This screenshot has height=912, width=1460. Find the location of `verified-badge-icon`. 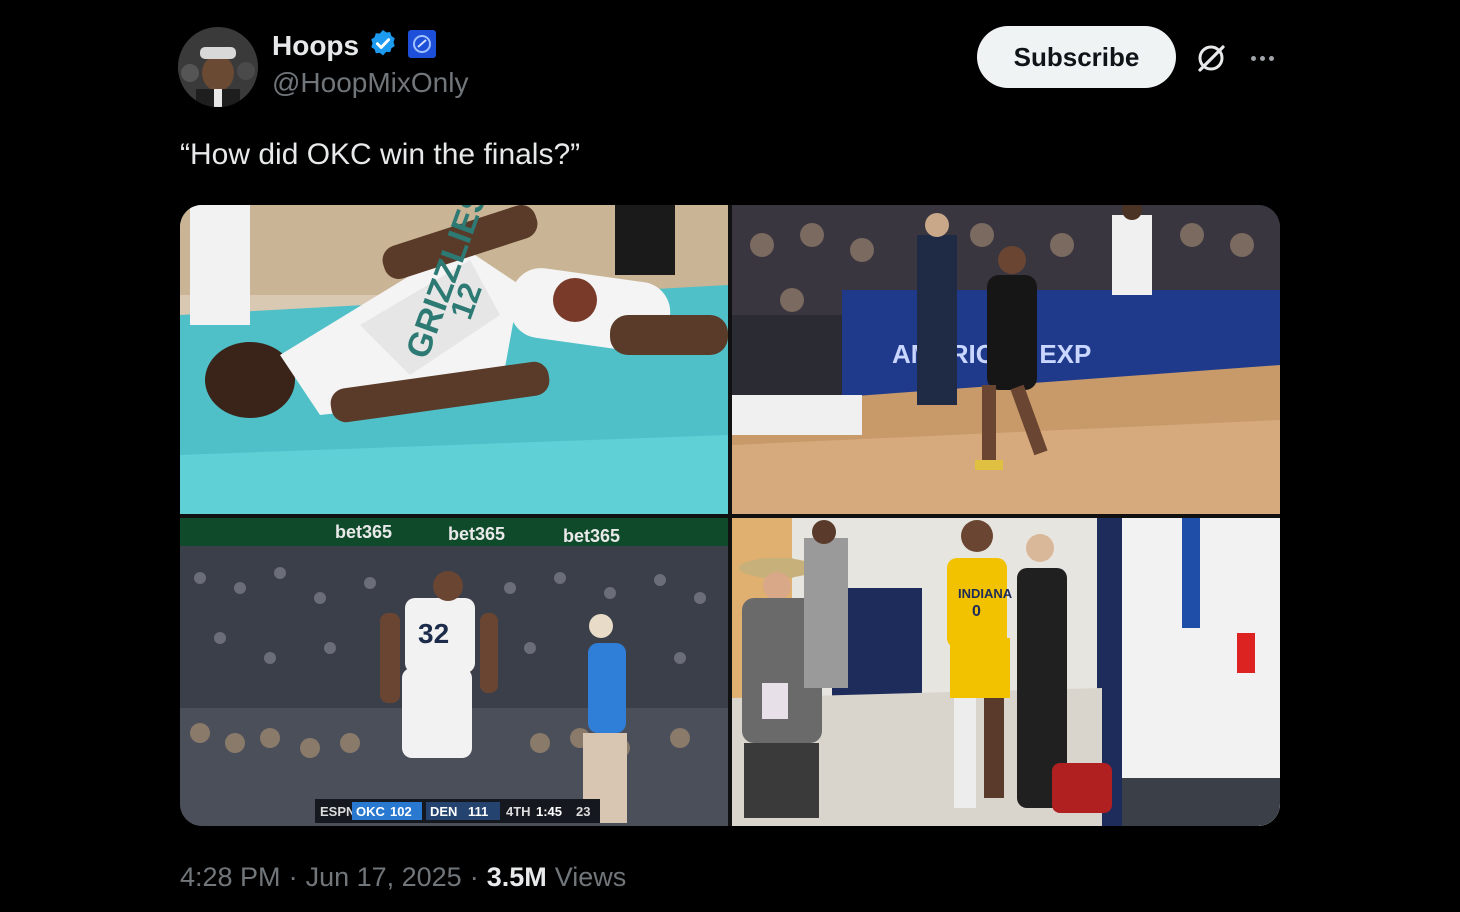

verified-badge-icon is located at coordinates (383, 46).